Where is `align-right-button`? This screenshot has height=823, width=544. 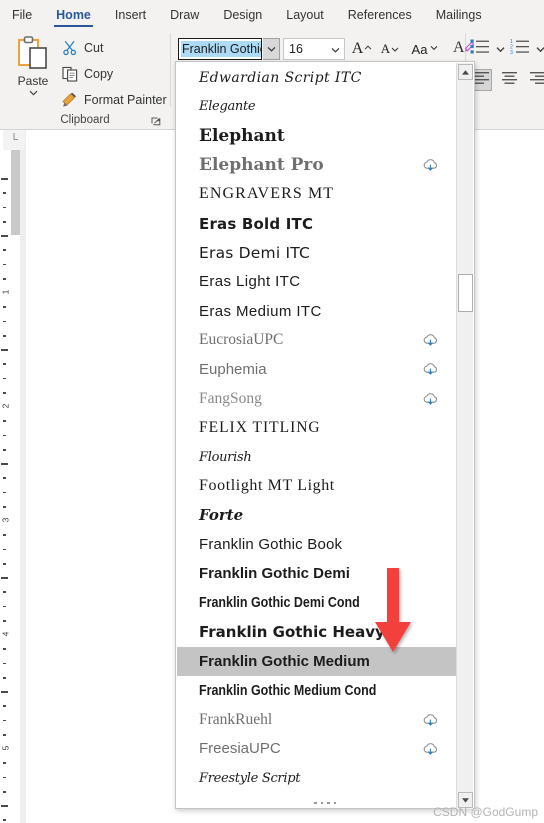
align-right-button is located at coordinates (535, 80).